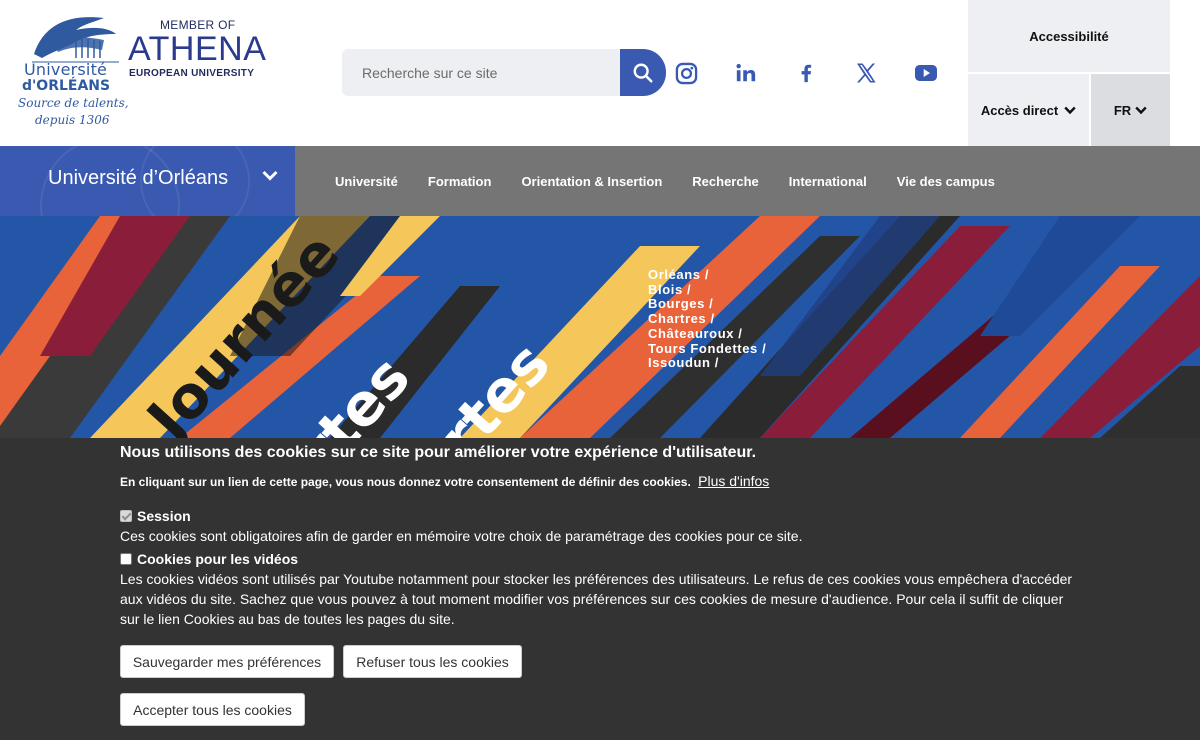  Describe the element at coordinates (946, 181) in the screenshot. I see `nav-item-vie-des-campus: Vie des campus` at that location.